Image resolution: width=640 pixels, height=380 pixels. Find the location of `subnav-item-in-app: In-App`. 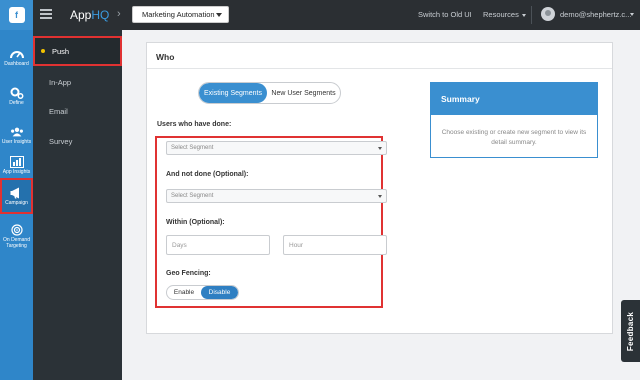

subnav-item-in-app: In-App is located at coordinates (77, 82).